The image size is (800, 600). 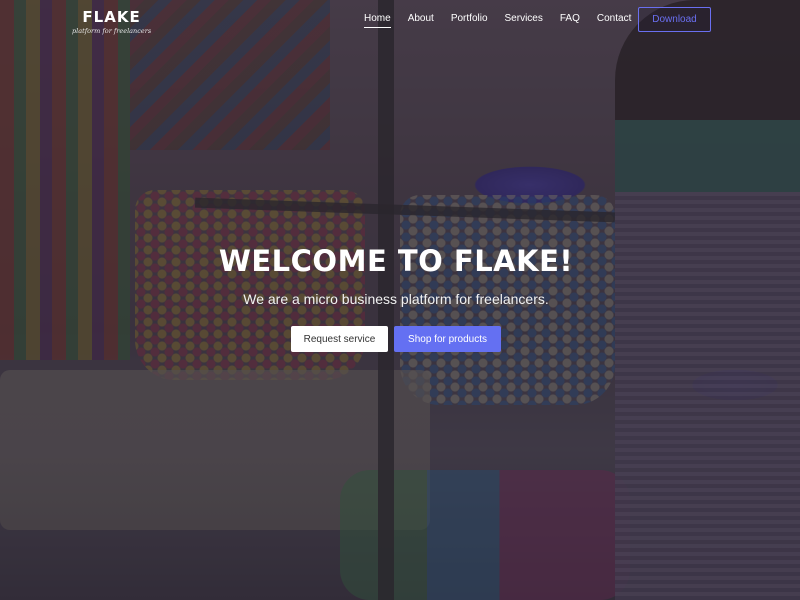 What do you see at coordinates (111, 17) in the screenshot?
I see `brand-name: FLAKE` at bounding box center [111, 17].